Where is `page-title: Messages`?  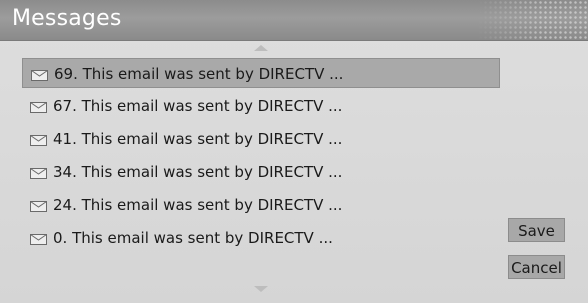
page-title: Messages is located at coordinates (67, 18).